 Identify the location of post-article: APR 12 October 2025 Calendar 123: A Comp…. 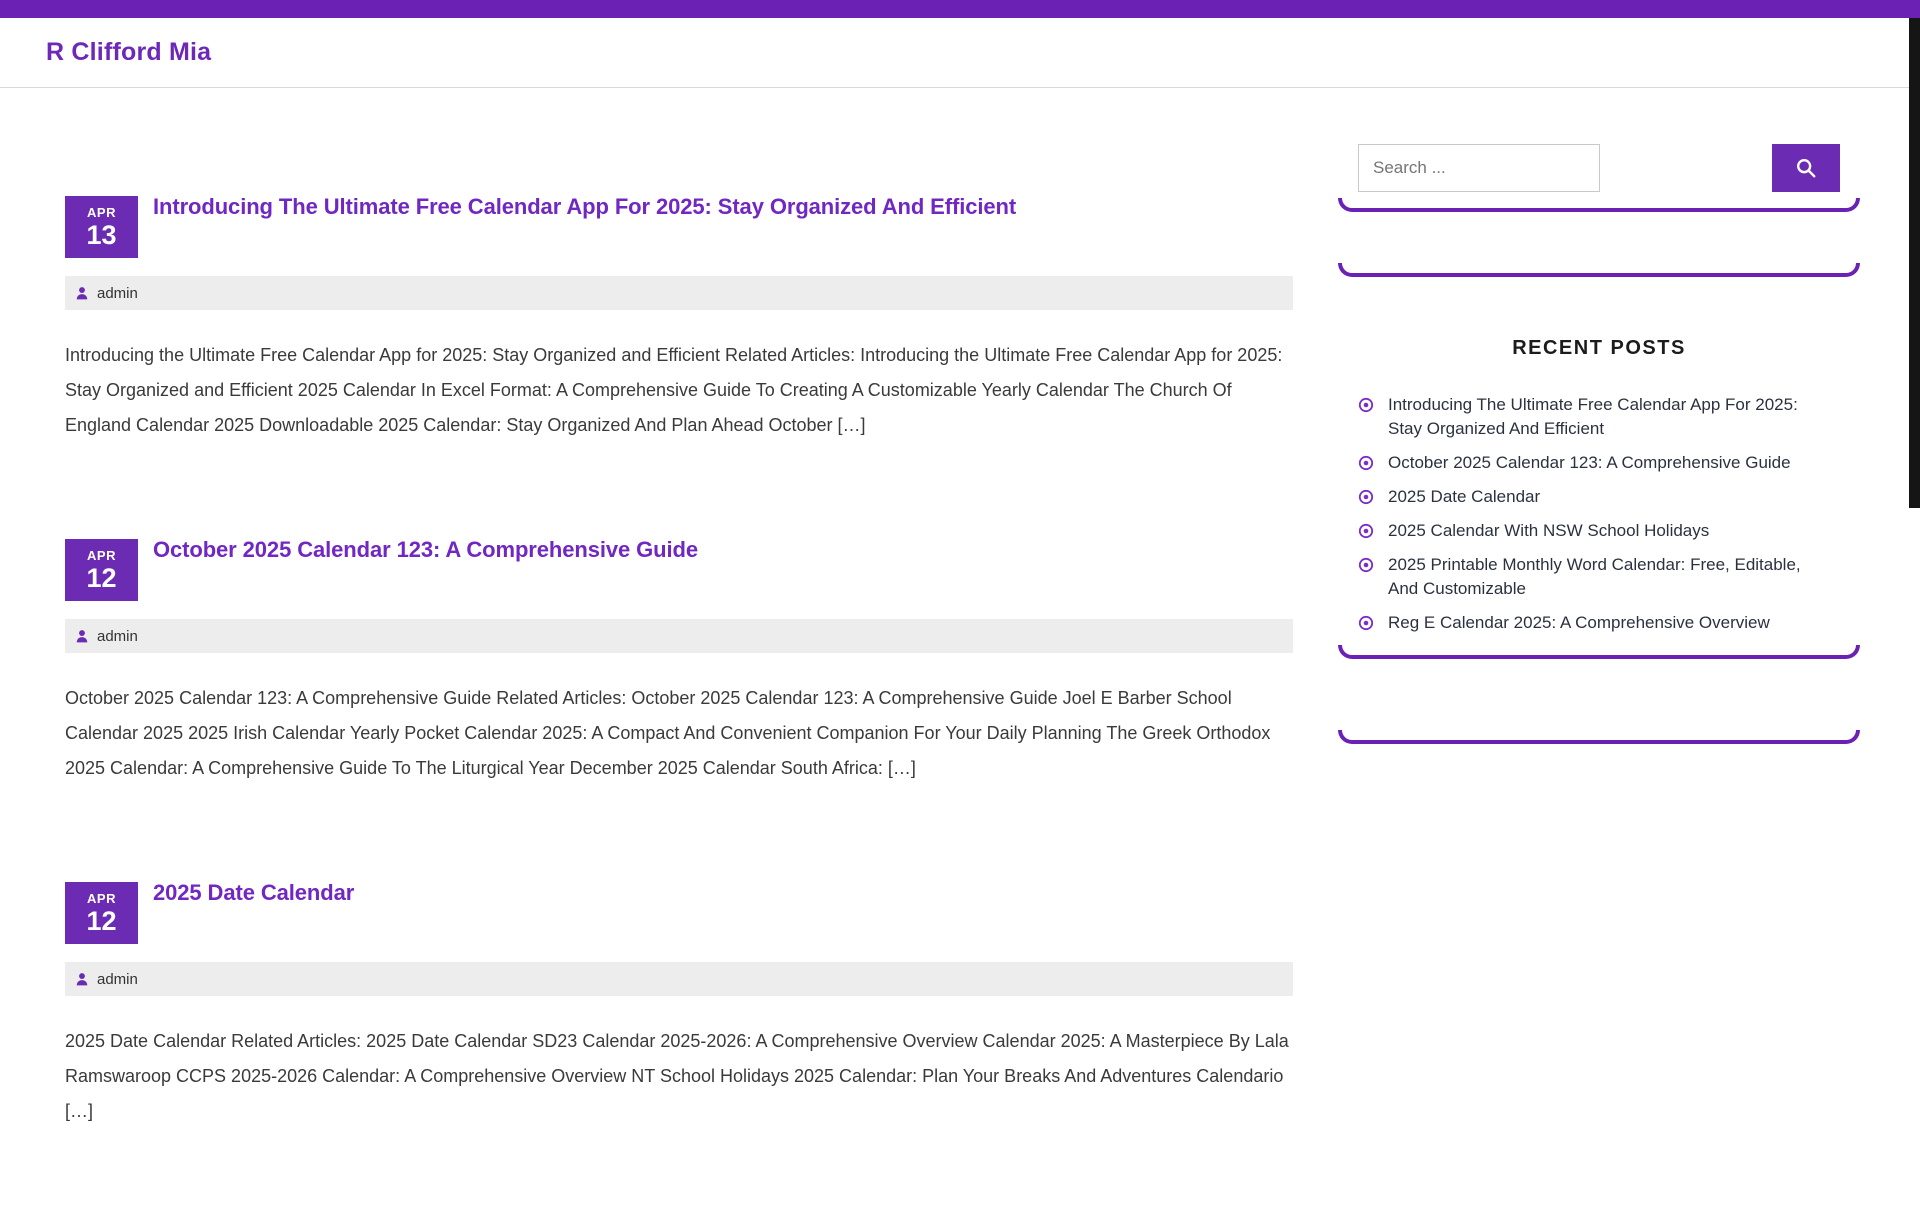
(679, 661).